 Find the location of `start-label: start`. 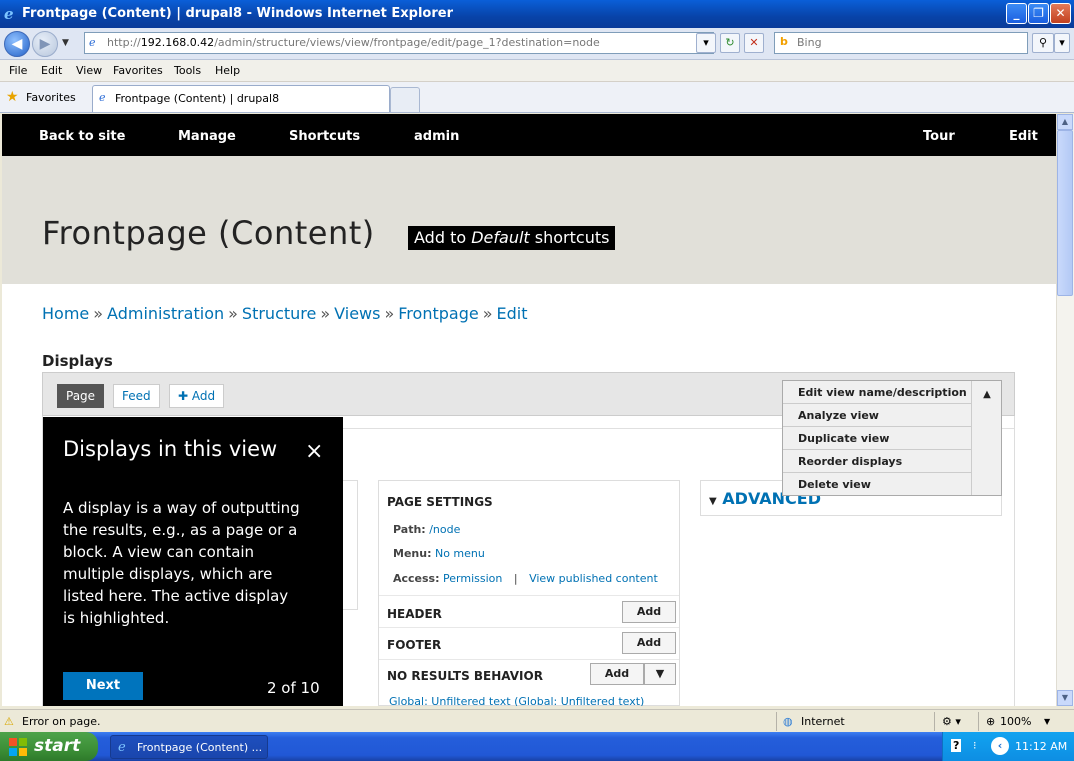

start-label: start is located at coordinates (57, 746).